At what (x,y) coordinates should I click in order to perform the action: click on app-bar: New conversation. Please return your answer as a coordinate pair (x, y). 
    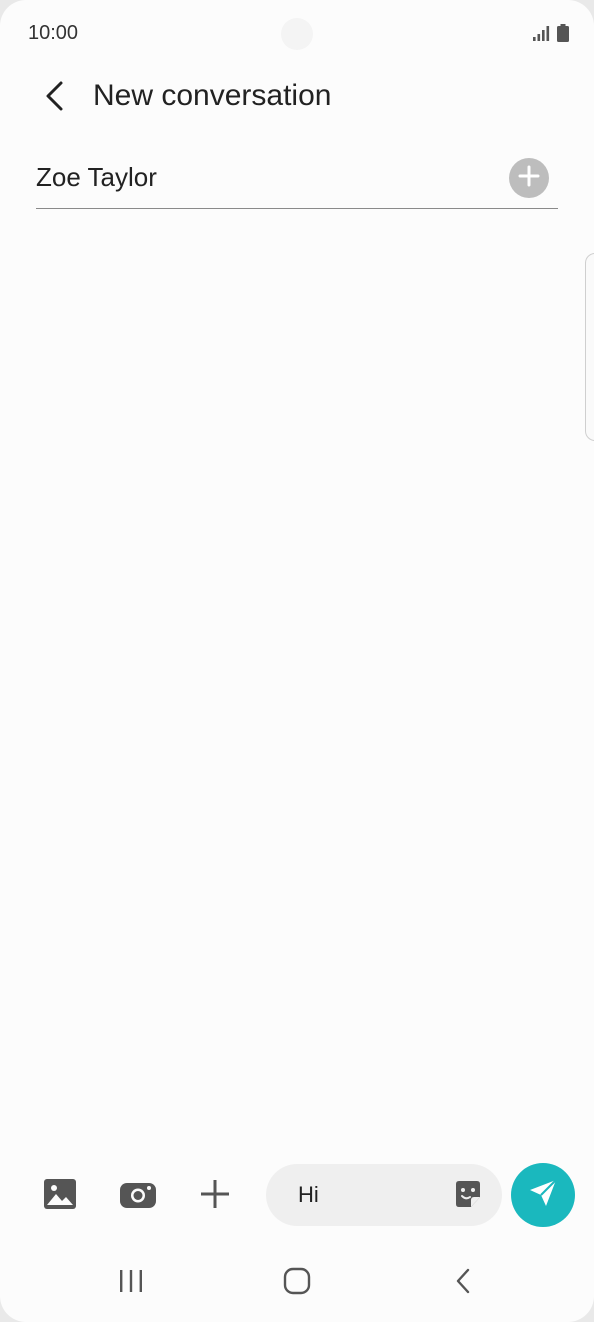
    Looking at the image, I should click on (297, 98).